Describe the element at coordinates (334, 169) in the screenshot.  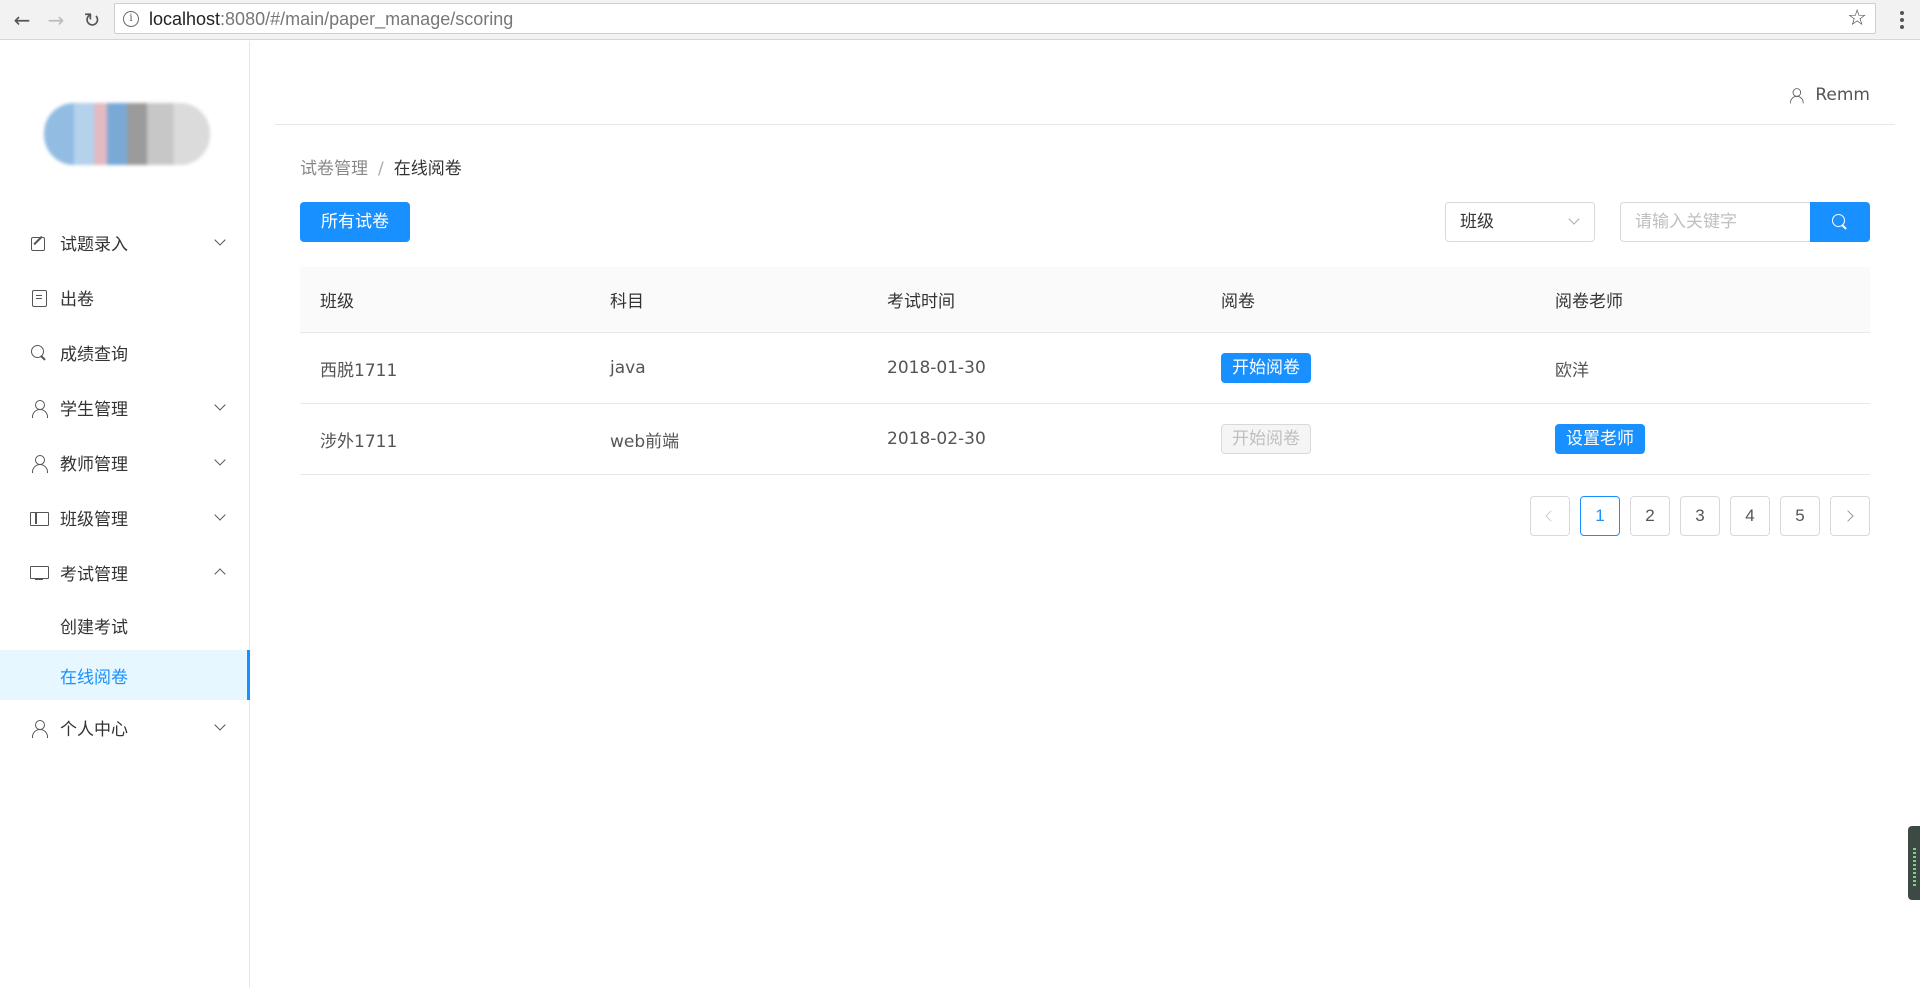
I see `breadcrumb-parent: 试卷管理` at that location.